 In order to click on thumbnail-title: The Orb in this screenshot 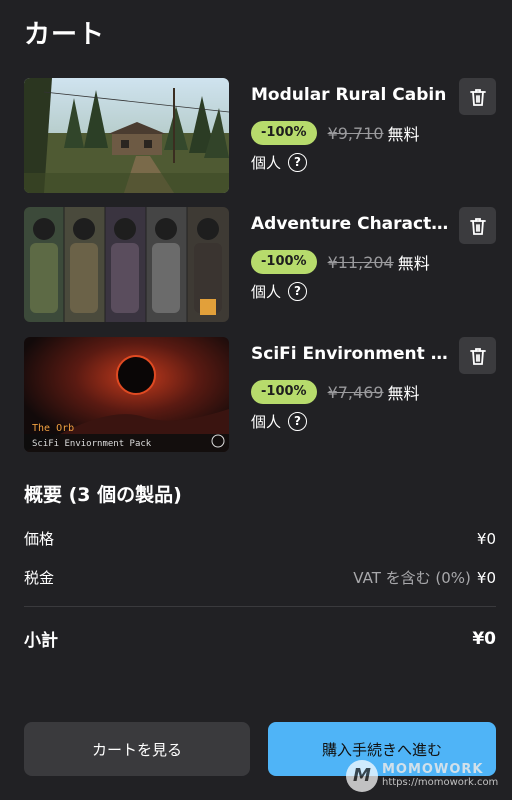, I will do `click(53, 428)`.